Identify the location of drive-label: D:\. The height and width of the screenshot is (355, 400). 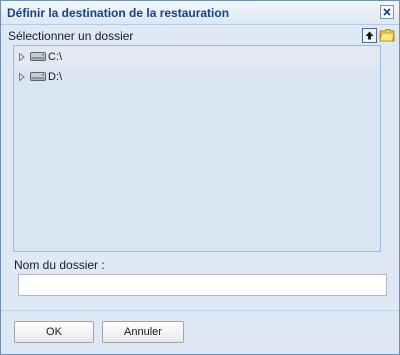
(55, 77).